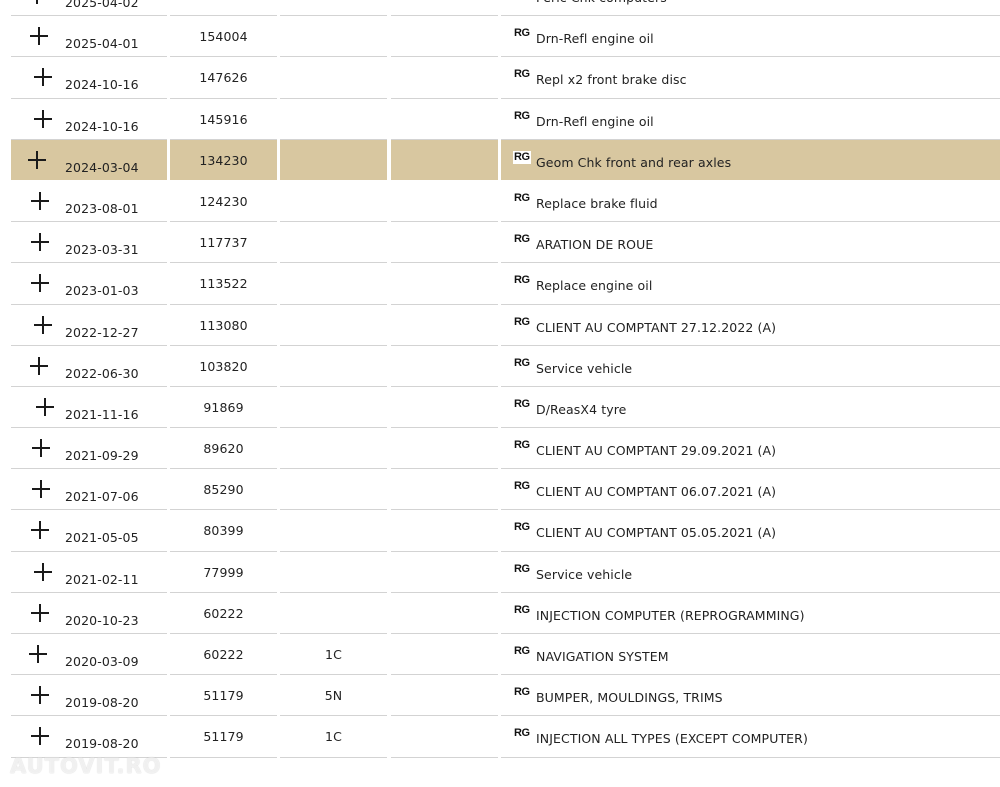 Image resolution: width=1000 pixels, height=787 pixels. Describe the element at coordinates (89, 572) in the screenshot. I see `date-cell: 2021-02-11` at that location.